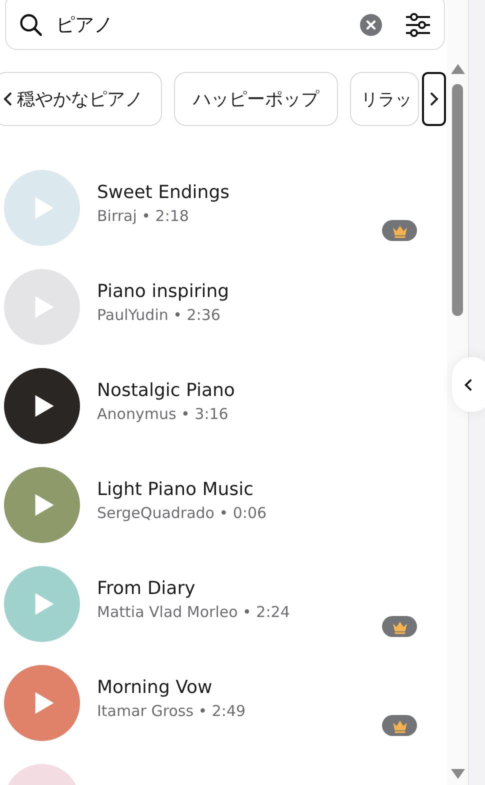 Image resolution: width=485 pixels, height=785 pixels. What do you see at coordinates (457, 200) in the screenshot?
I see `scrollbar-thumb` at bounding box center [457, 200].